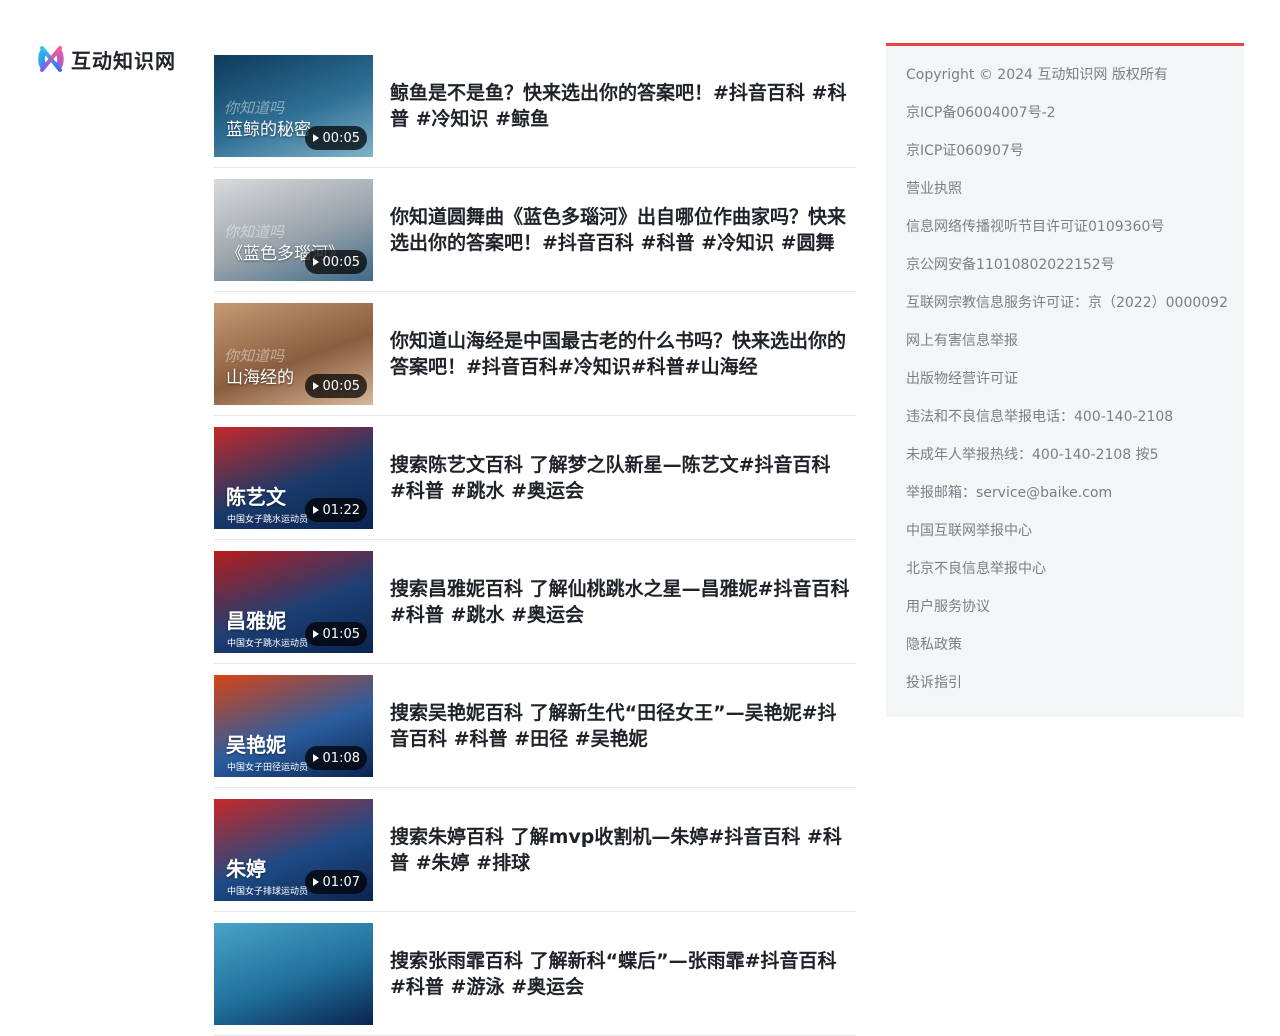  I want to click on footer-link: 网上有害信息举报, so click(1065, 341).